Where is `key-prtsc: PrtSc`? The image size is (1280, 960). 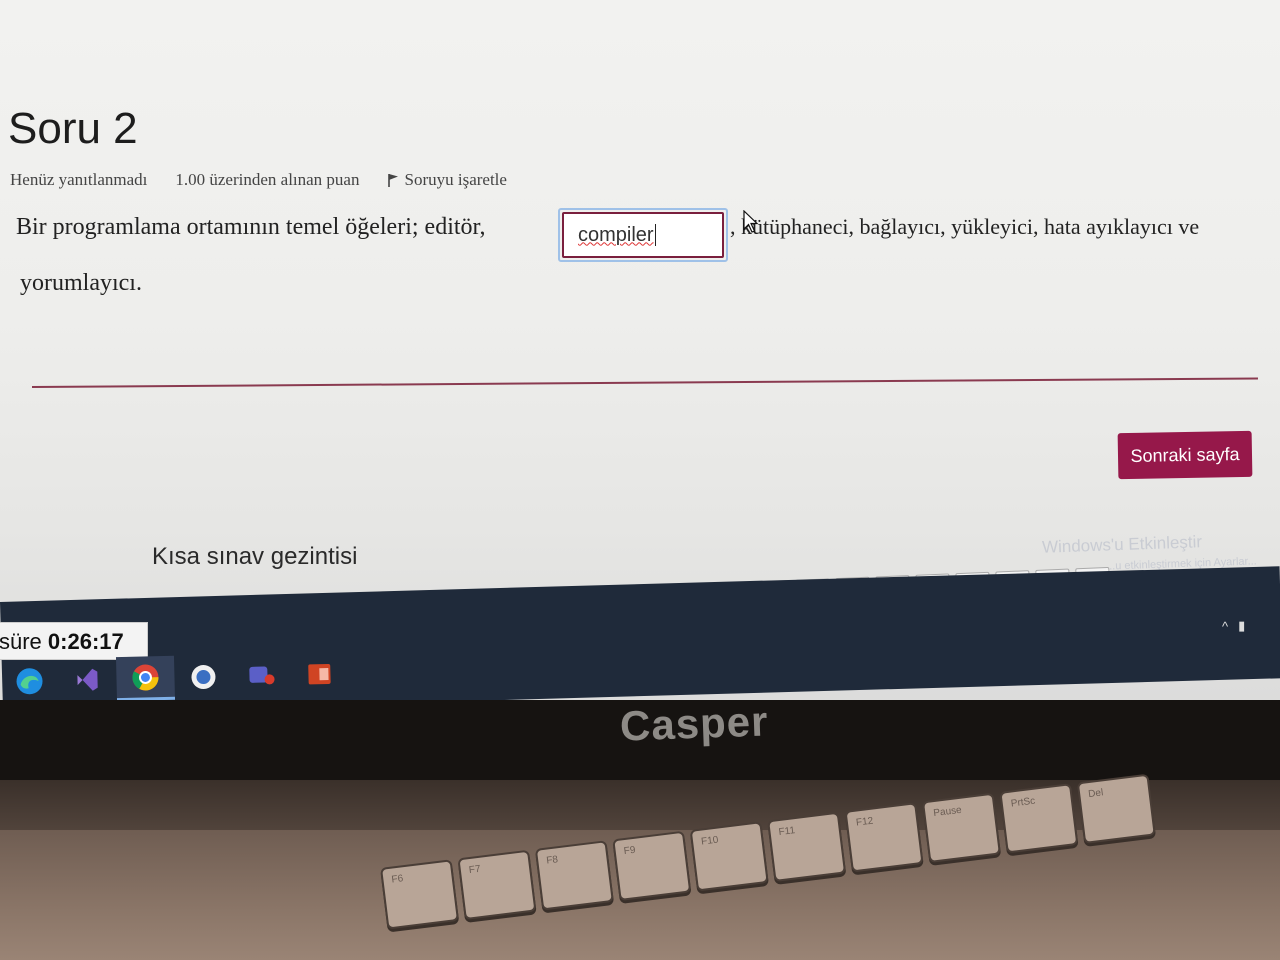
key-prtsc: PrtSc is located at coordinates (1039, 818).